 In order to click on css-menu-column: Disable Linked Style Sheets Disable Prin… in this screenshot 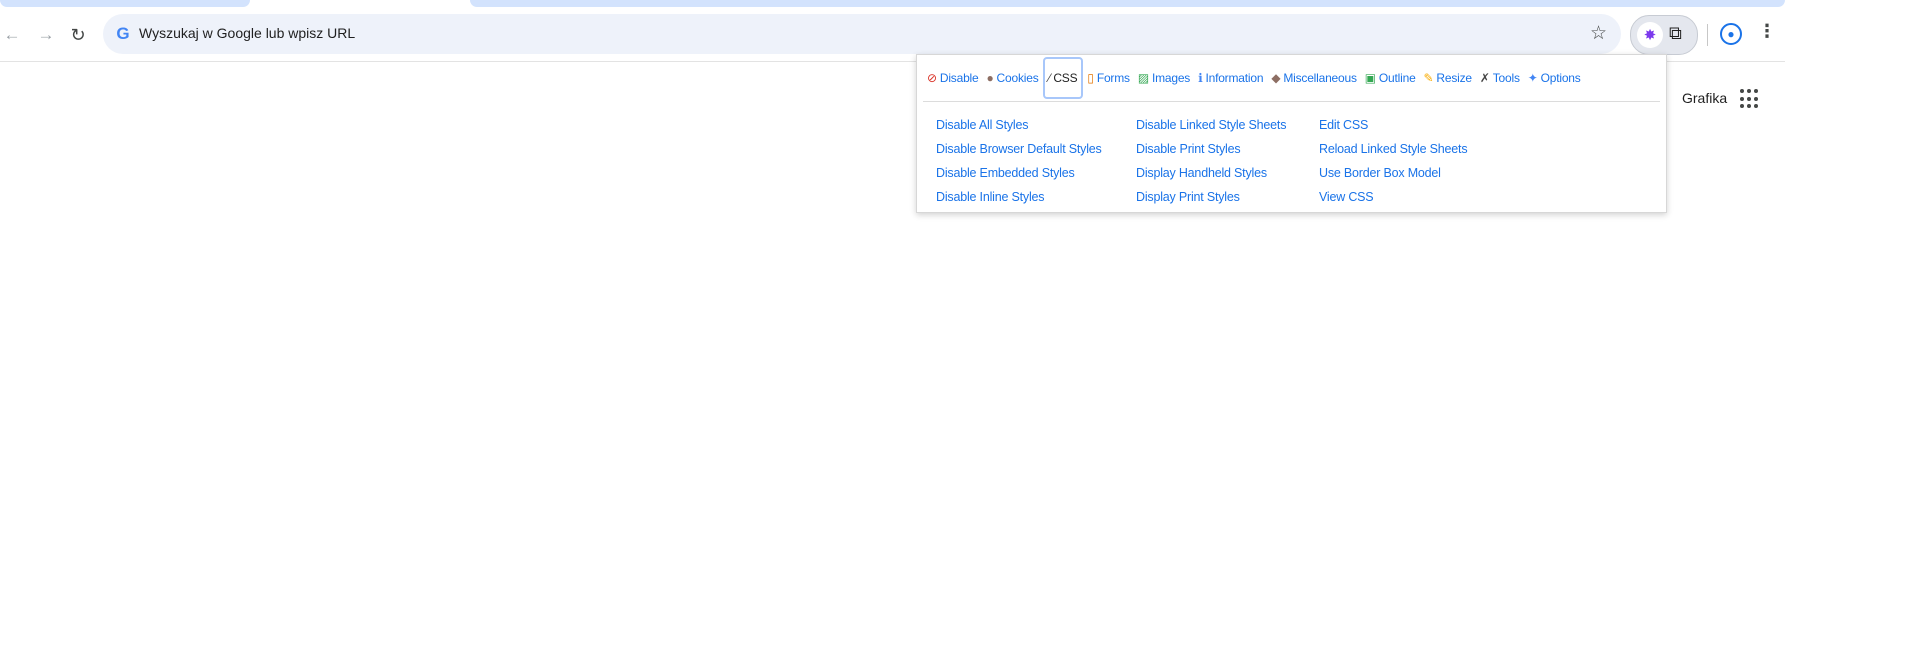, I will do `click(1211, 161)`.